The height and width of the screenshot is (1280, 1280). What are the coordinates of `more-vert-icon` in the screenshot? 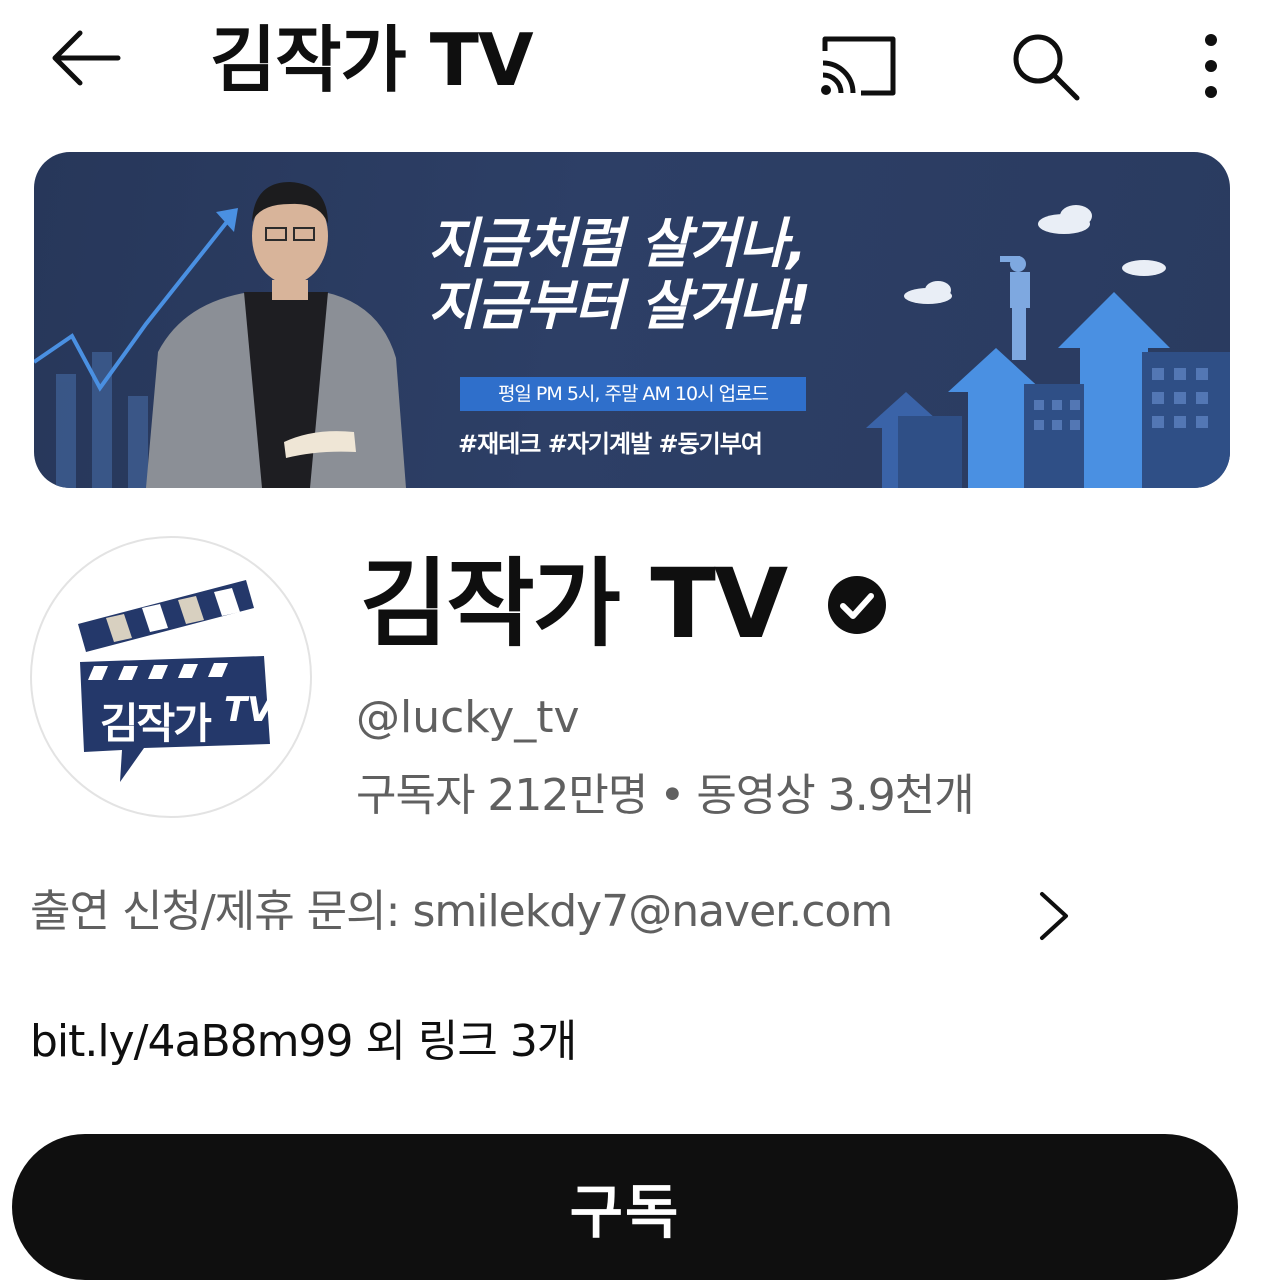 It's located at (1211, 66).